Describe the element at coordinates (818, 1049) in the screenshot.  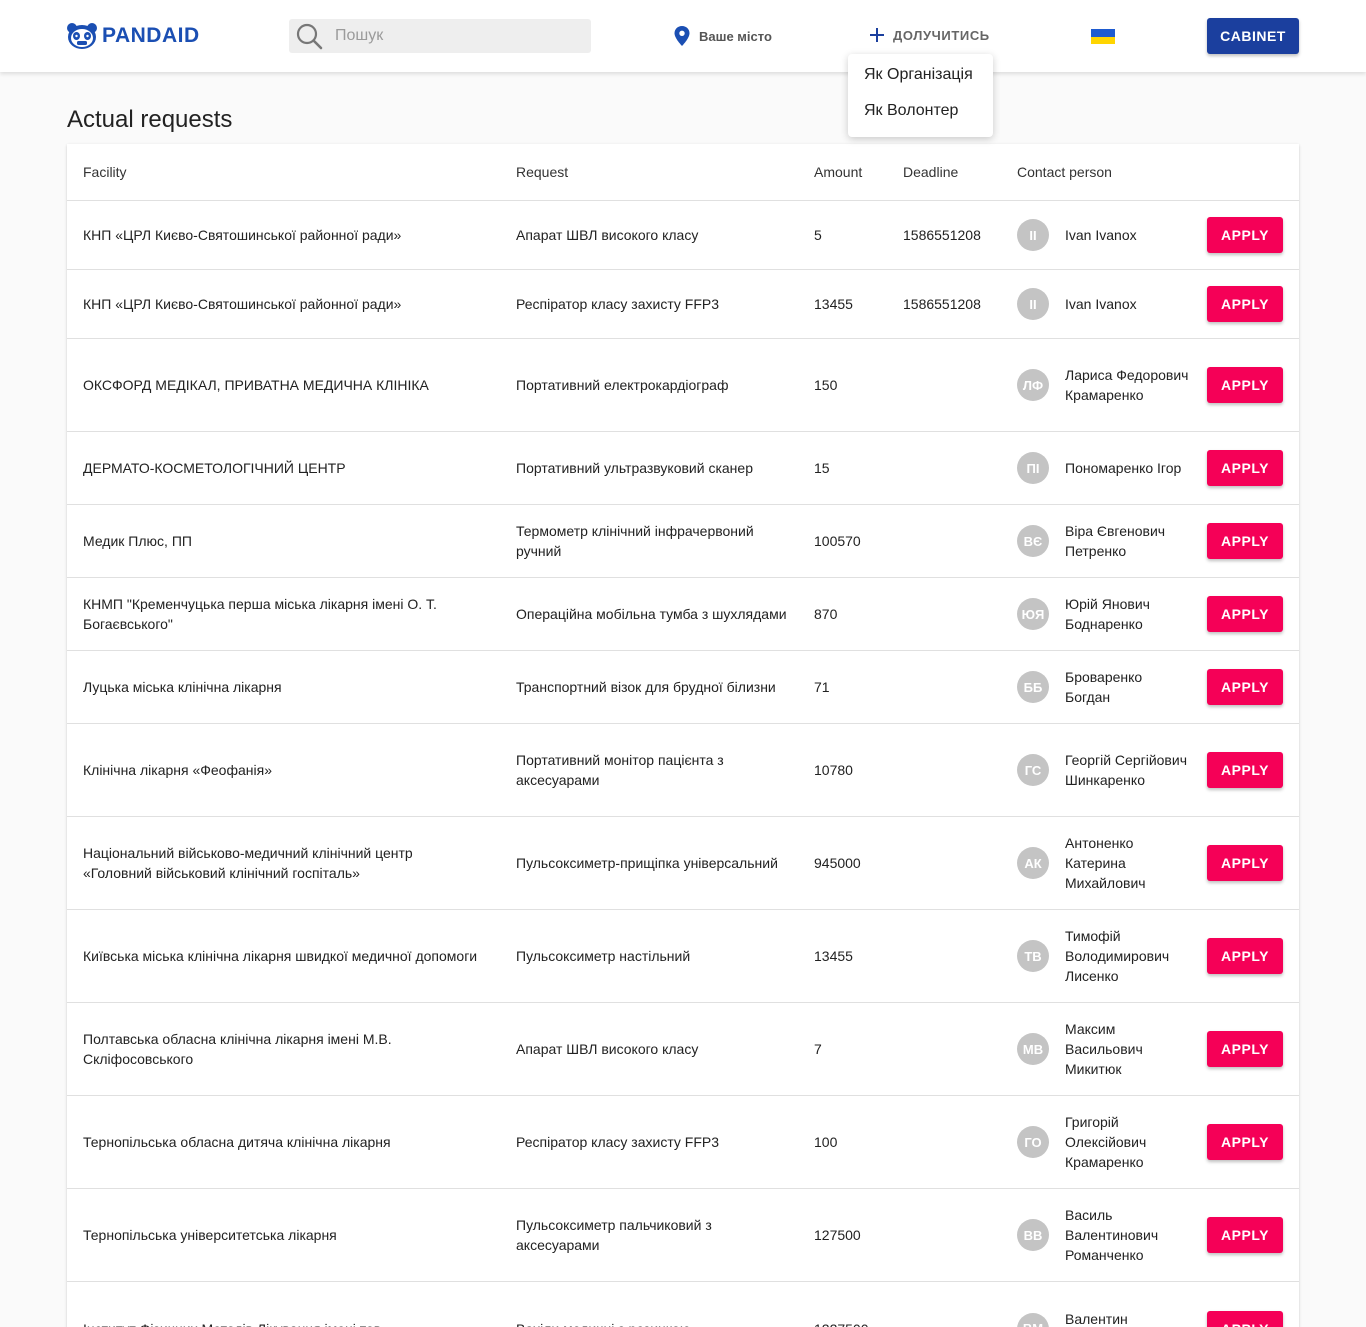
I see `amount-cell: 7` at that location.